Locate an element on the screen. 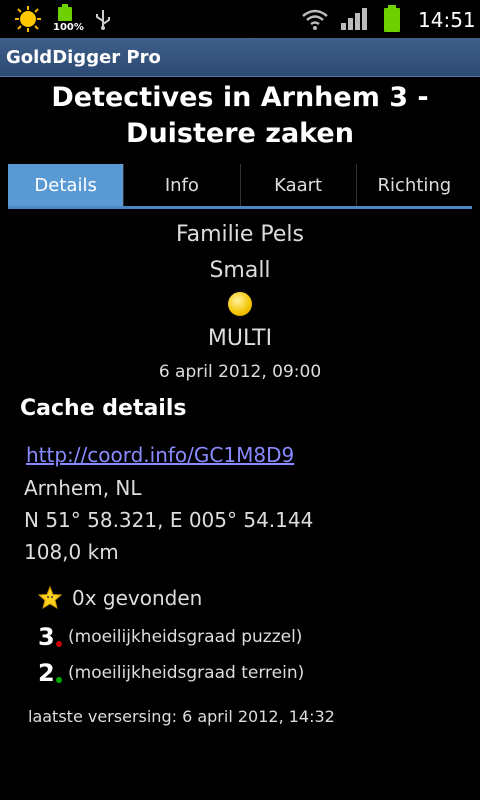  difficulty-dot-icon is located at coordinates (59, 644).